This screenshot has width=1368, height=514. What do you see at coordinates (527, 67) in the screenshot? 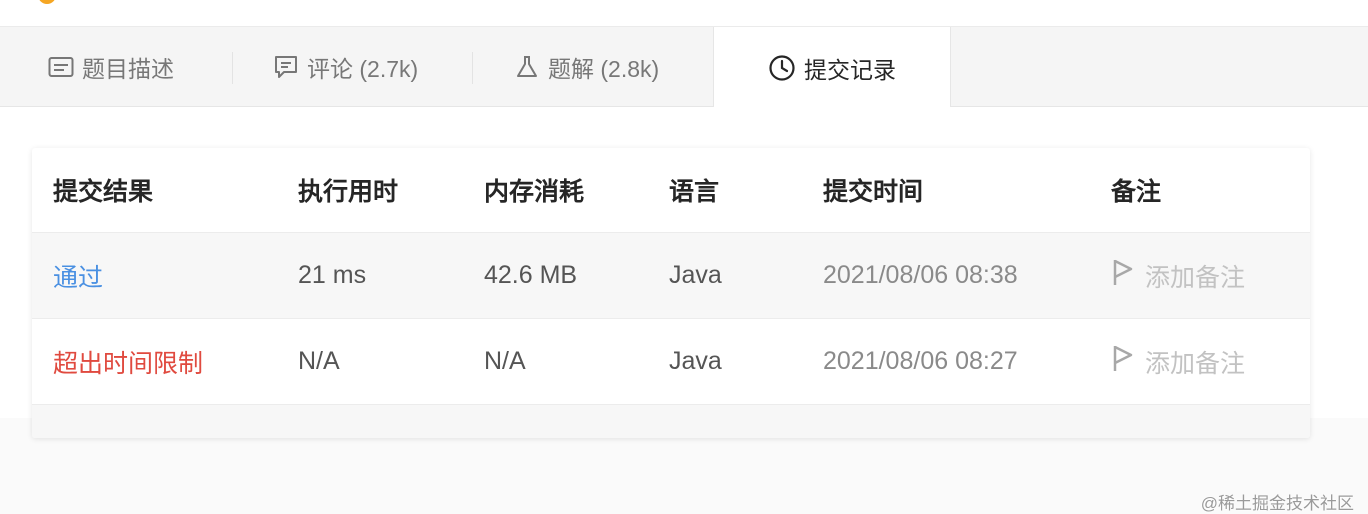
I see `flask-icon` at bounding box center [527, 67].